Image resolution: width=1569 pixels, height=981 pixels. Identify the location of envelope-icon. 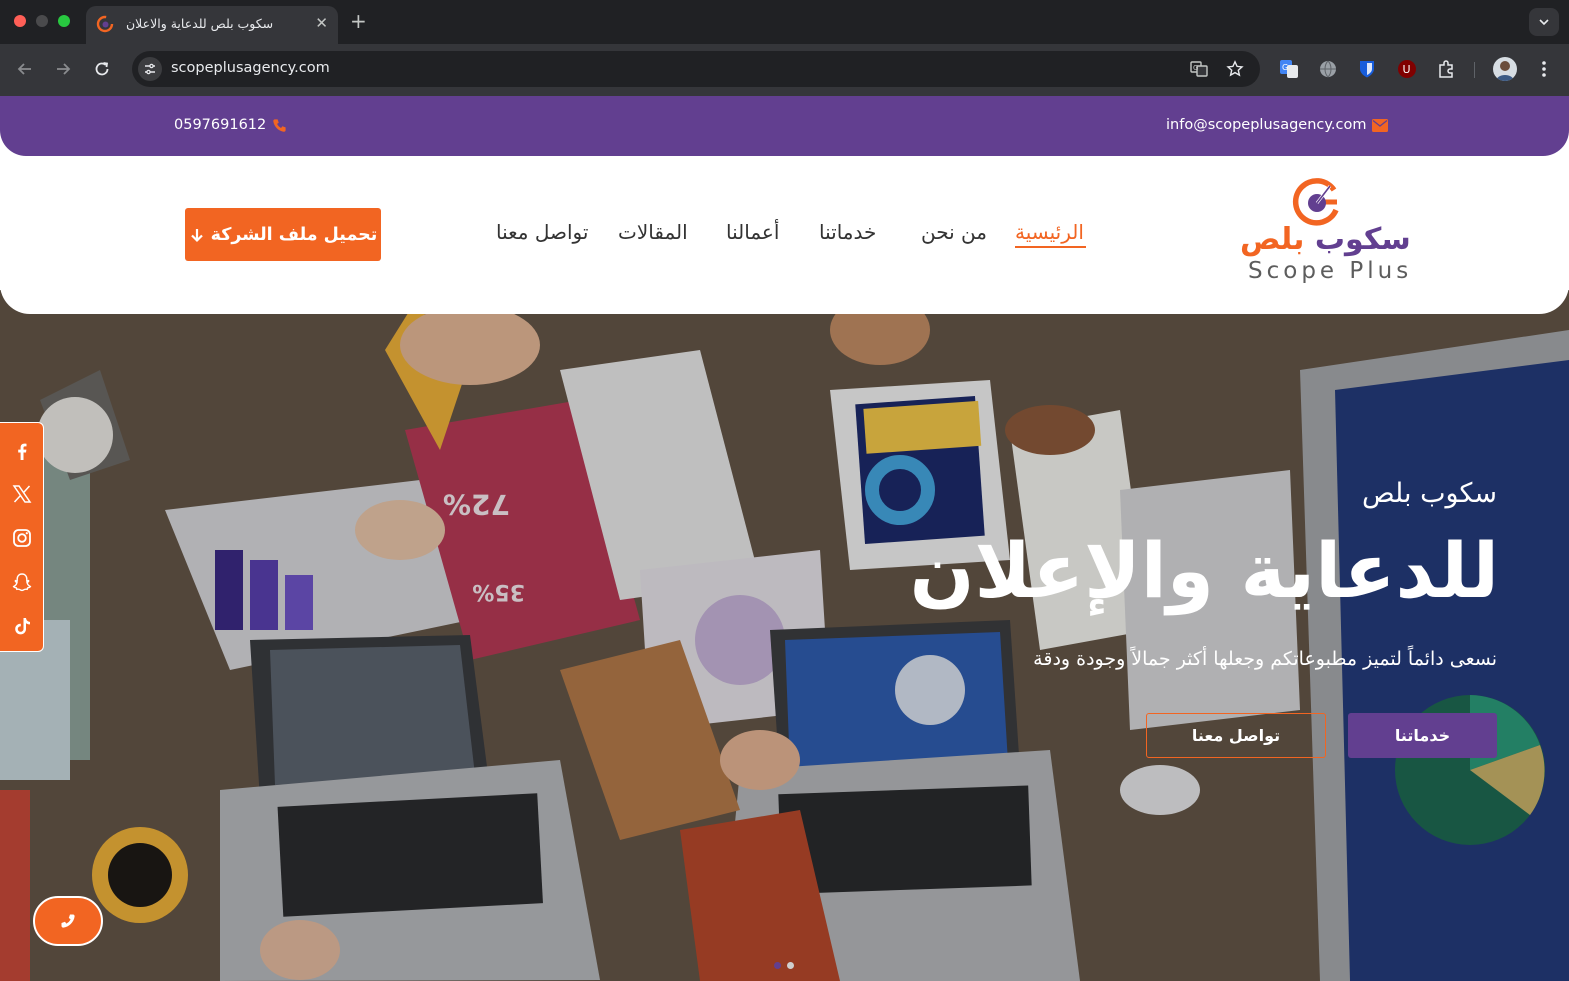
(1380, 125).